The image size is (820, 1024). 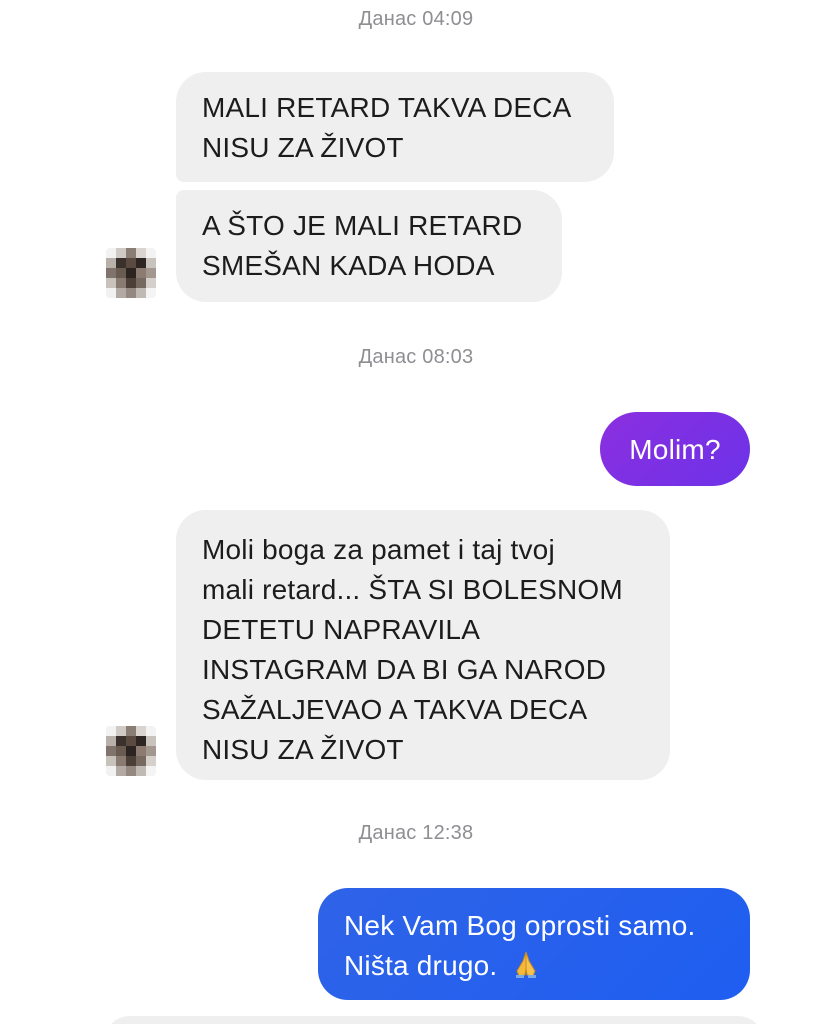 I want to click on message-outgoing-2-line2: Ništa drugo., so click(x=421, y=965).